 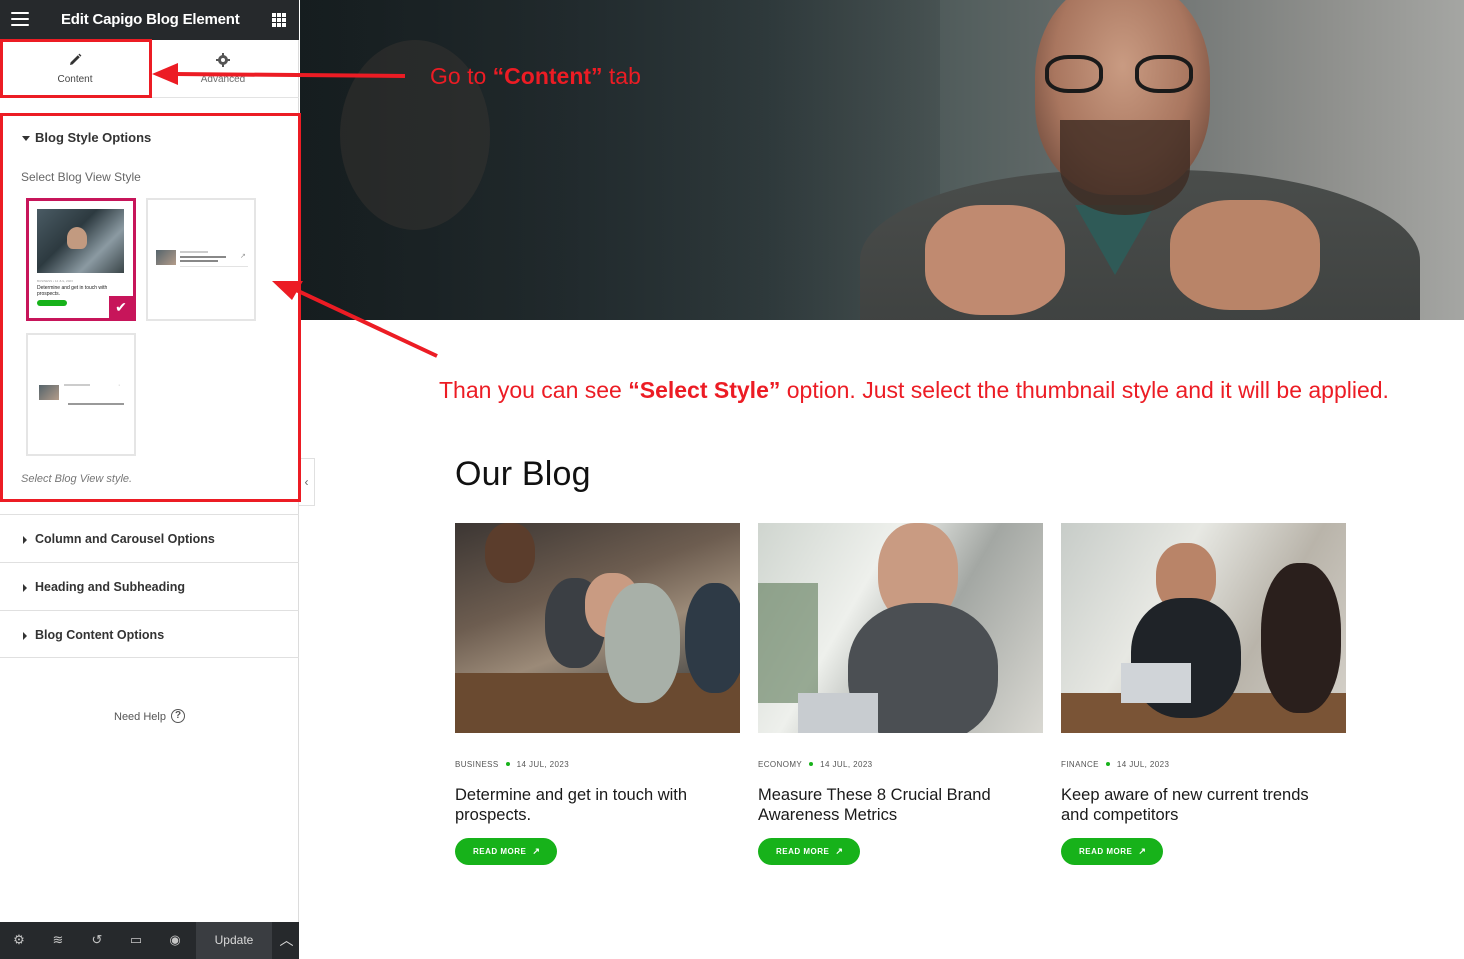 I want to click on tab-content: Content, so click(x=75, y=68).